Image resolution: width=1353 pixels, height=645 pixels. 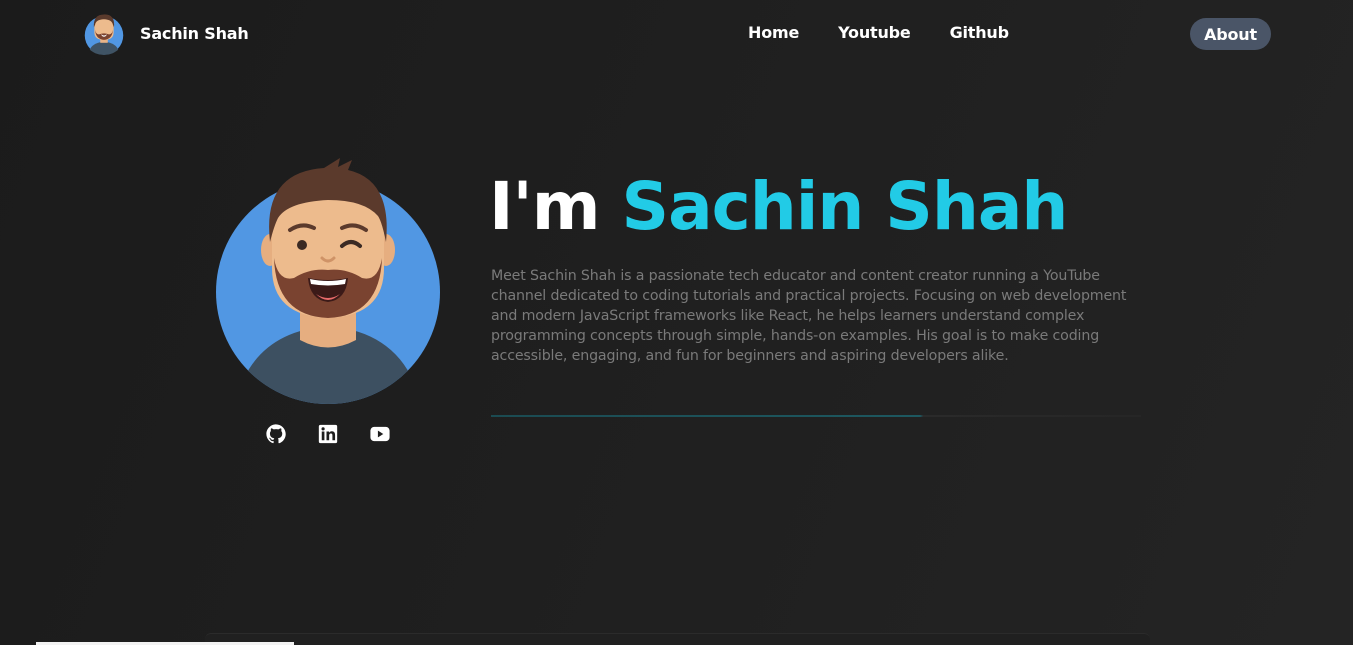 What do you see at coordinates (328, 434) in the screenshot?
I see `linkedin-icon` at bounding box center [328, 434].